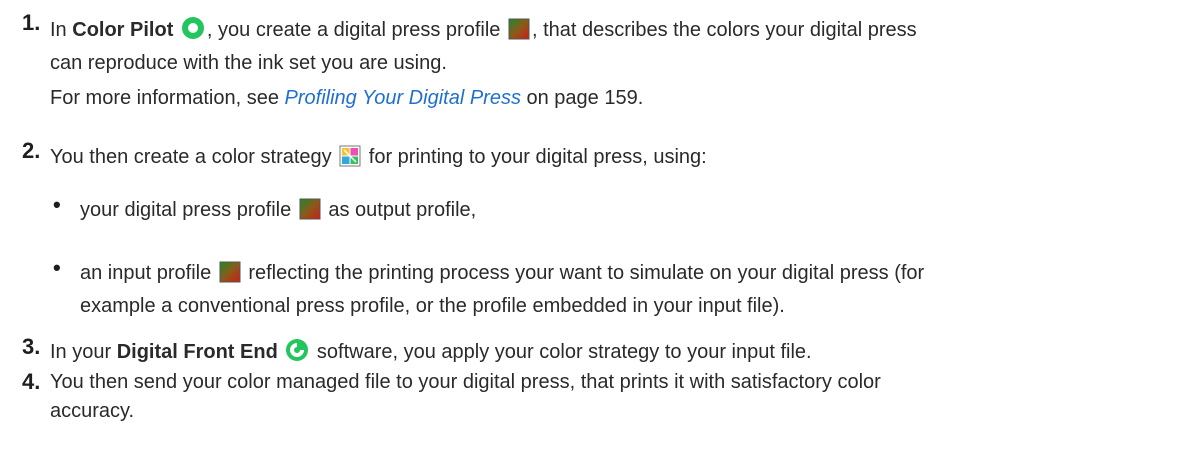 This screenshot has width=1195, height=455. Describe the element at coordinates (31, 381) in the screenshot. I see `step-number: 4.` at that location.